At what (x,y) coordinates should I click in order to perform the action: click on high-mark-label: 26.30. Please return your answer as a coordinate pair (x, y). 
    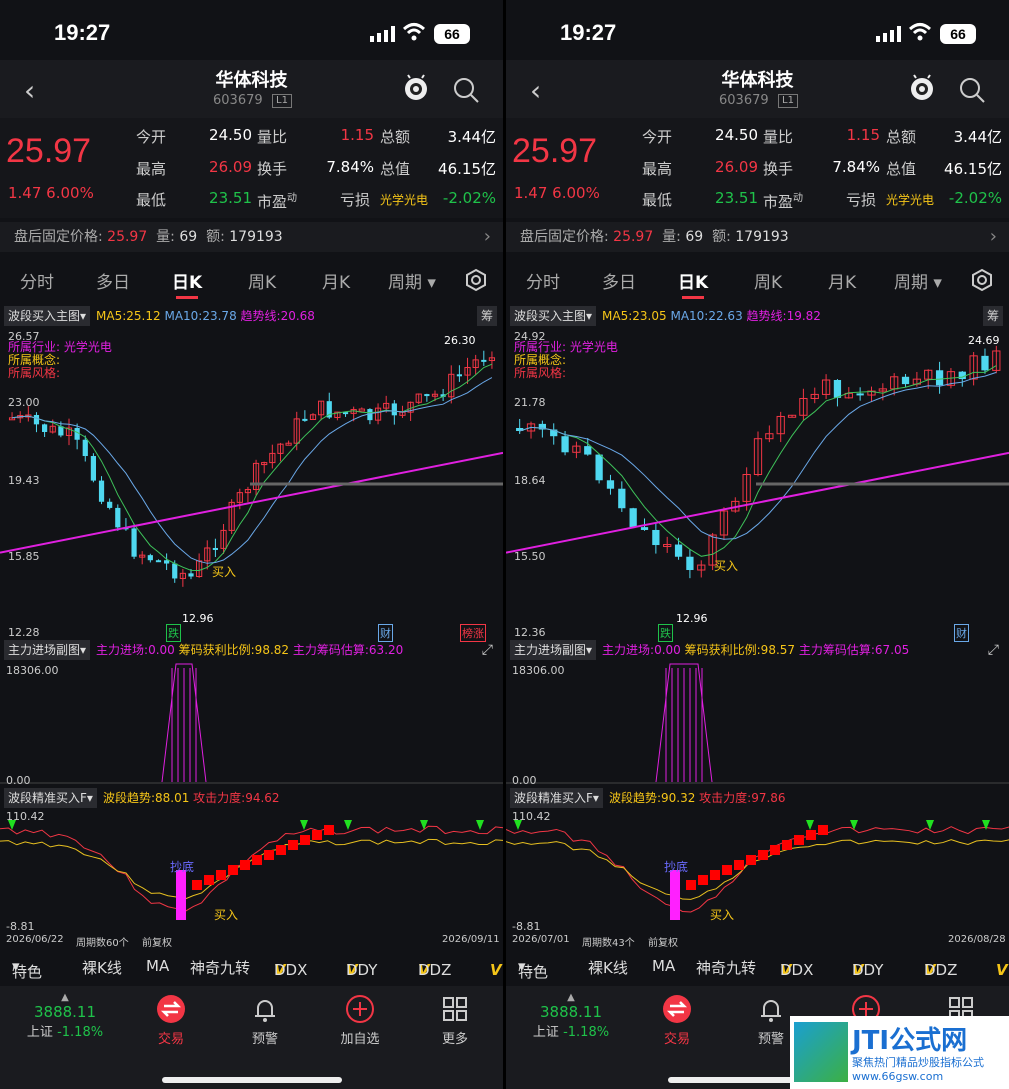
    Looking at the image, I should click on (460, 340).